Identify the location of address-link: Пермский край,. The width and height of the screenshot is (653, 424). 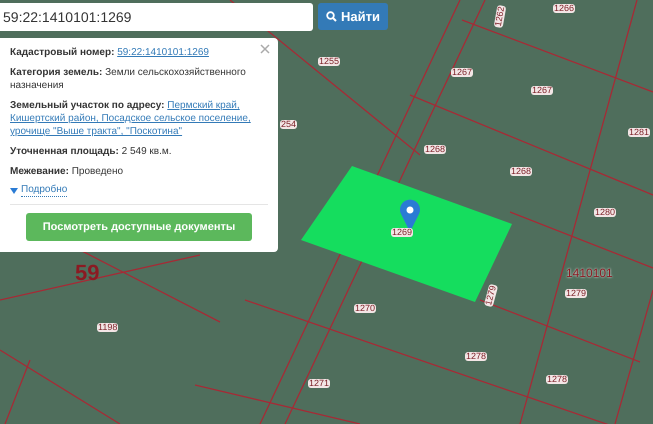
(203, 105).